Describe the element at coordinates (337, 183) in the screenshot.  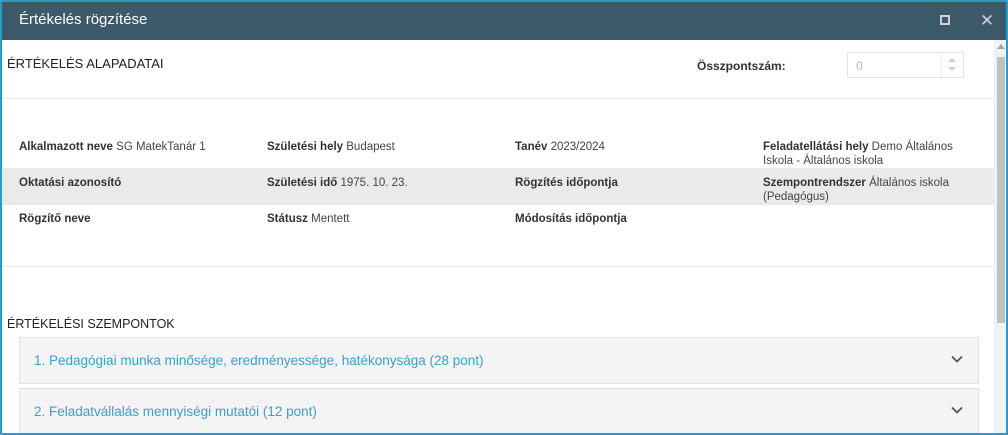
I see `info-cell-birth-date: Születési idő 1975. 10. 23.` at that location.